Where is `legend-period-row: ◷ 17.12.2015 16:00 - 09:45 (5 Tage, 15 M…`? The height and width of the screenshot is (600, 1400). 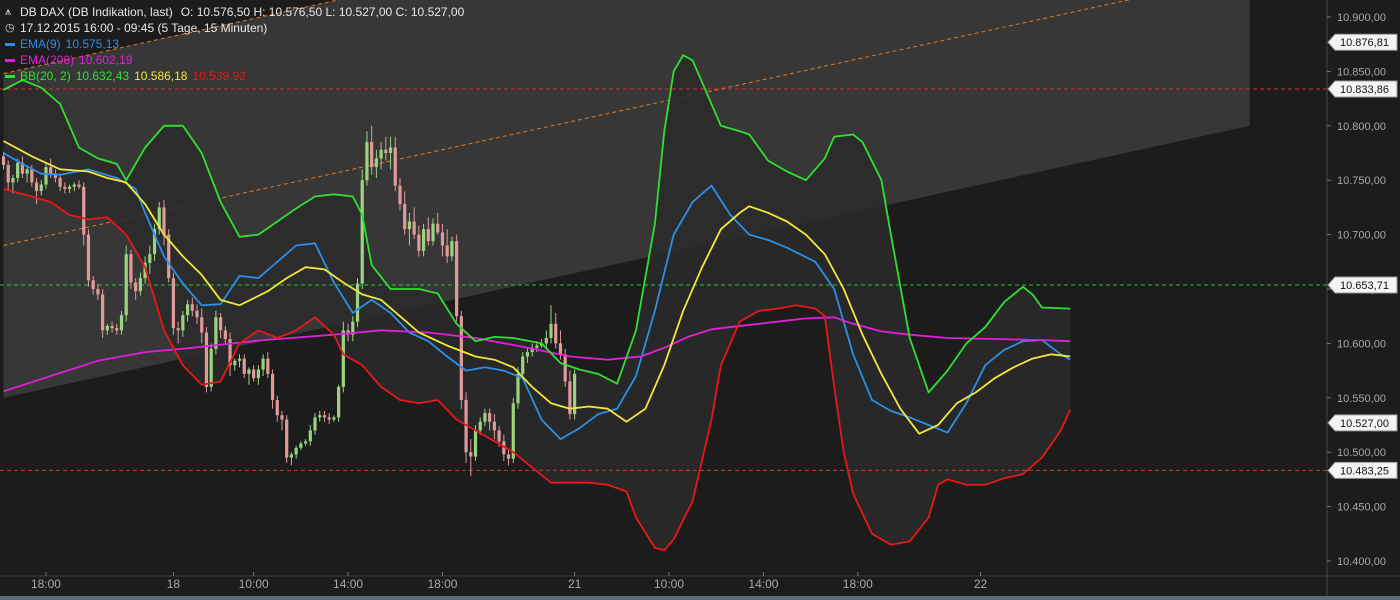 legend-period-row: ◷ 17.12.2015 16:00 - 09:45 (5 Tage, 15 M… is located at coordinates (234, 28).